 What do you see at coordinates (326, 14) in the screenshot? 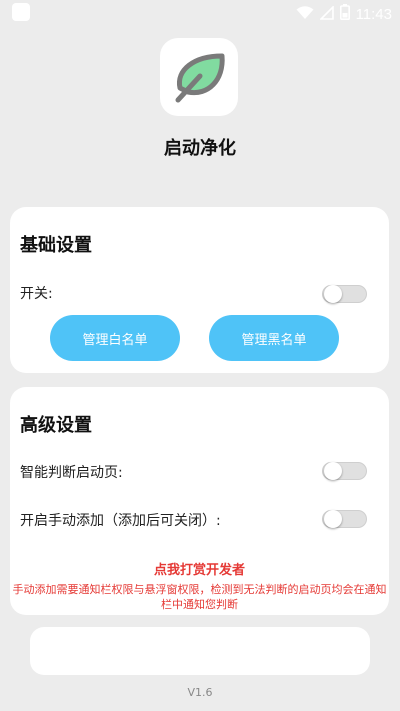
I see `signal-icon` at bounding box center [326, 14].